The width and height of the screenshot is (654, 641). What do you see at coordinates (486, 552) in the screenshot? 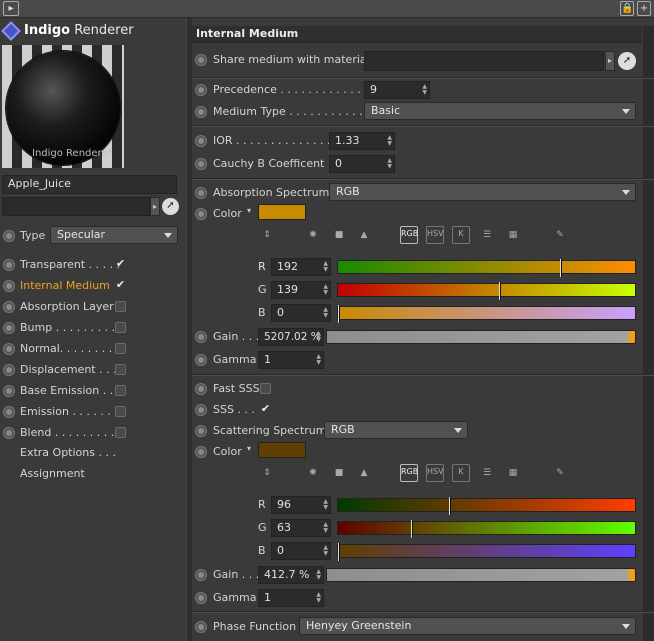
I see `scattering-b-slider` at bounding box center [486, 552].